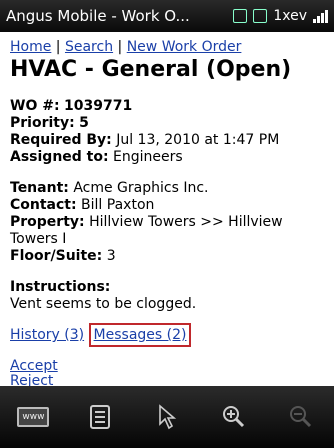 Image resolution: width=334 pixels, height=448 pixels. I want to click on data-connection-icon, so click(240, 16).